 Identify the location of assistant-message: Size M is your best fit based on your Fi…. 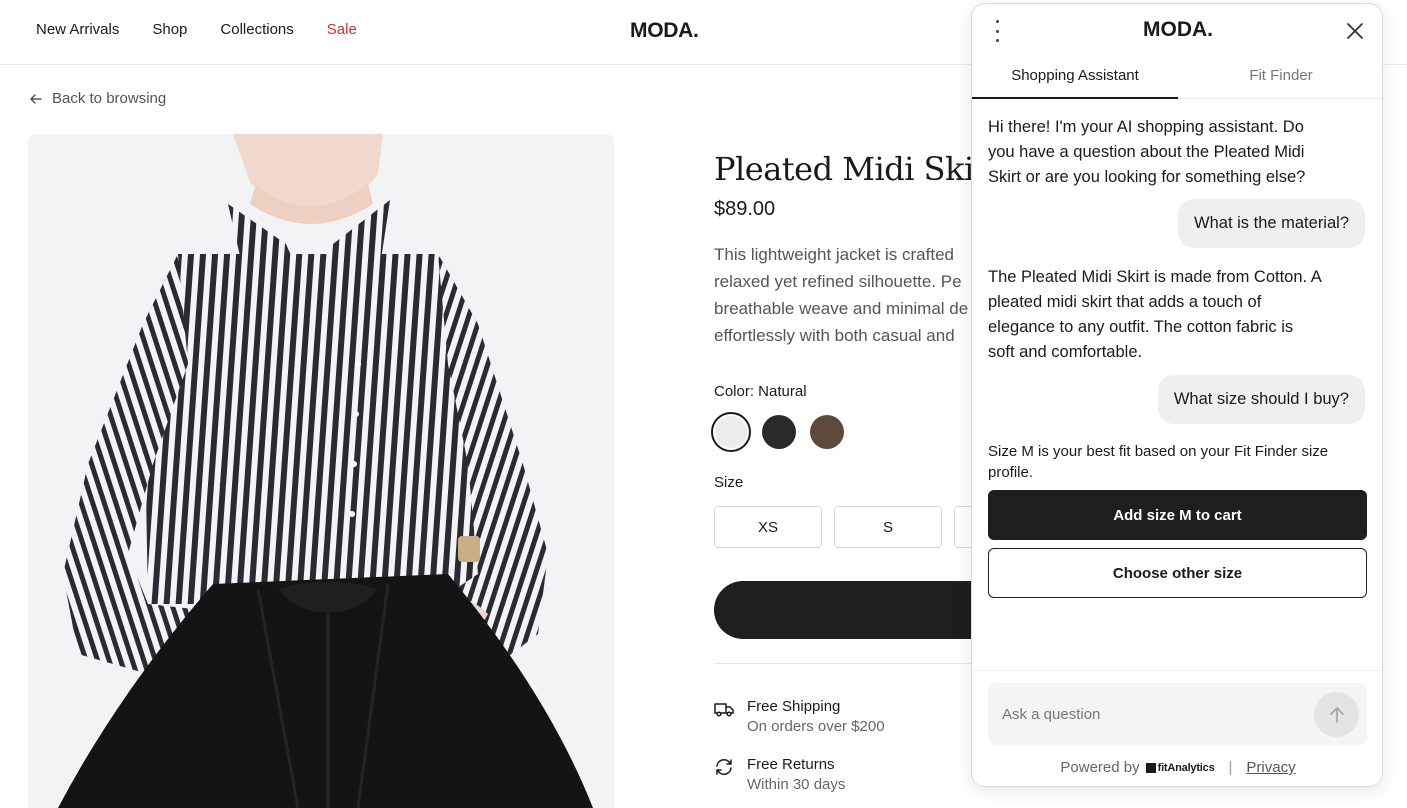
(1158, 462).